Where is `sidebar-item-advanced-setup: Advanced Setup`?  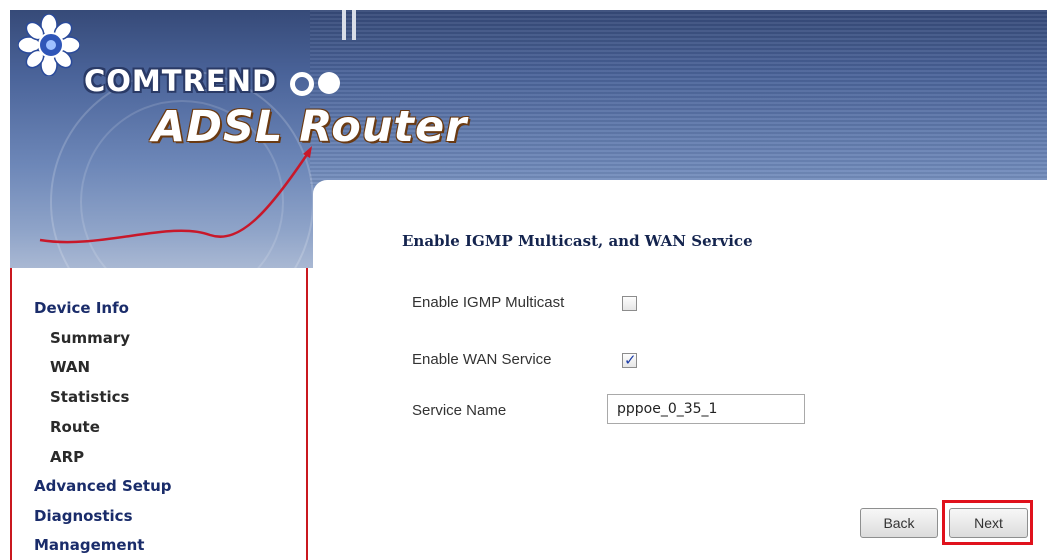 sidebar-item-advanced-setup: Advanced Setup is located at coordinates (103, 486).